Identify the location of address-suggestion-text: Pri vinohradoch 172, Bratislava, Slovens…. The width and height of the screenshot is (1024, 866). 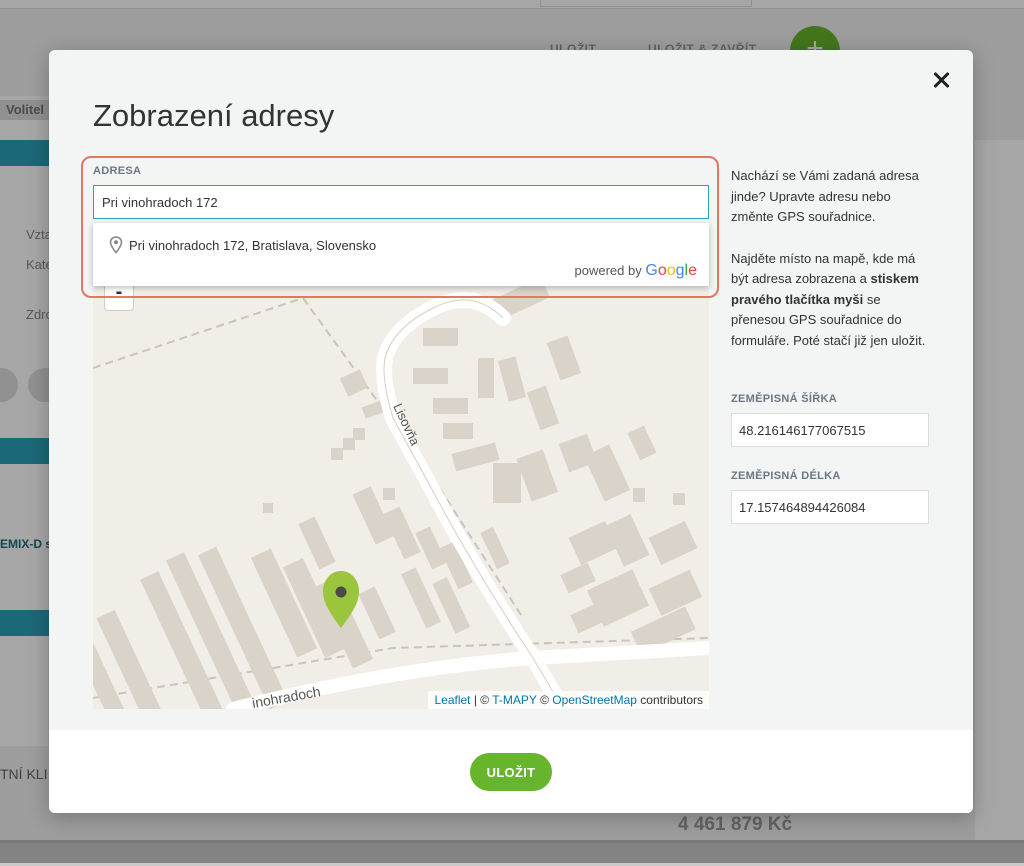
(253, 245).